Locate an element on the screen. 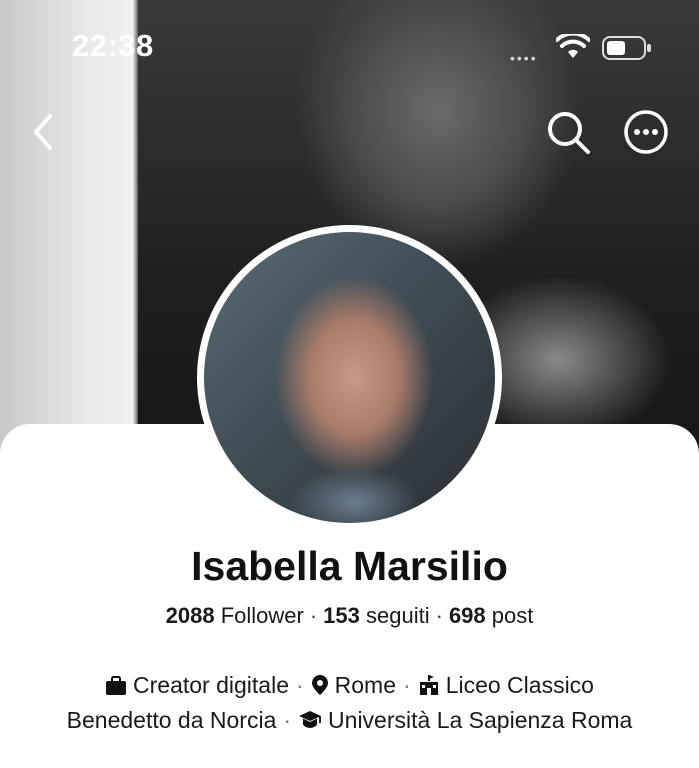 The width and height of the screenshot is (699, 768). wifi-icon is located at coordinates (573, 46).